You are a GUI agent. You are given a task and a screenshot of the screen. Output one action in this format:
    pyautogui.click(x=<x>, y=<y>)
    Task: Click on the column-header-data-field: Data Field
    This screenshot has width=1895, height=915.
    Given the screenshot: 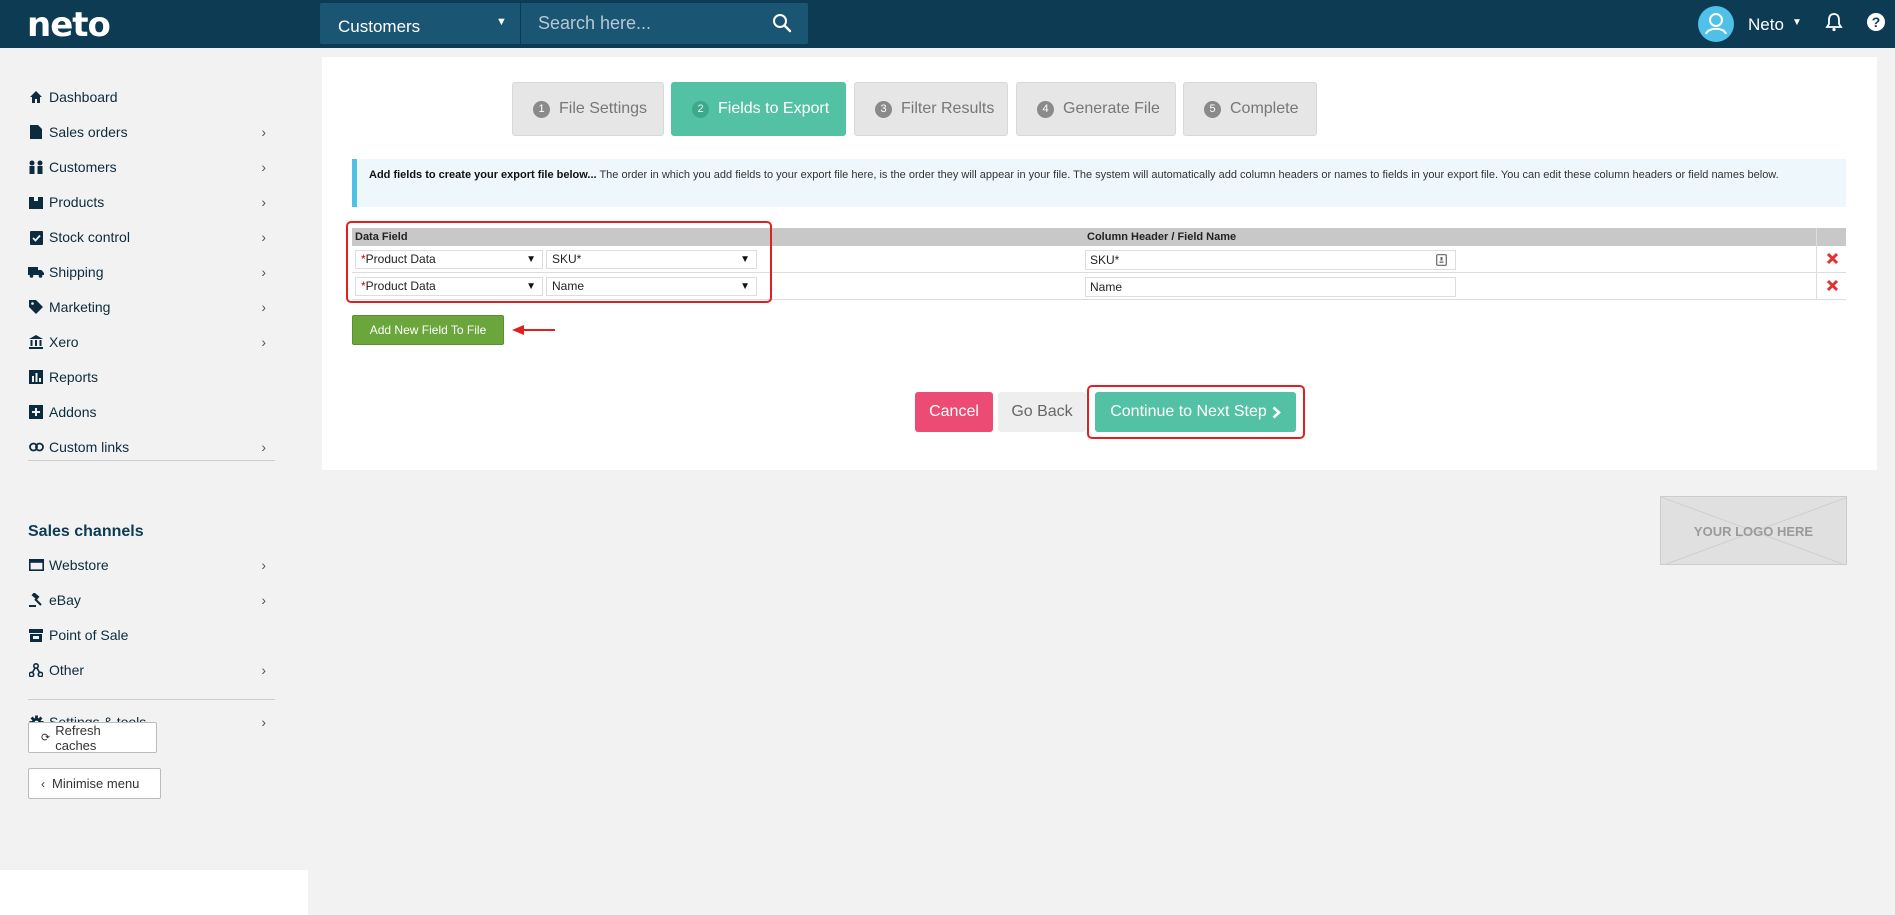 What is the action you would take?
    pyautogui.click(x=381, y=237)
    